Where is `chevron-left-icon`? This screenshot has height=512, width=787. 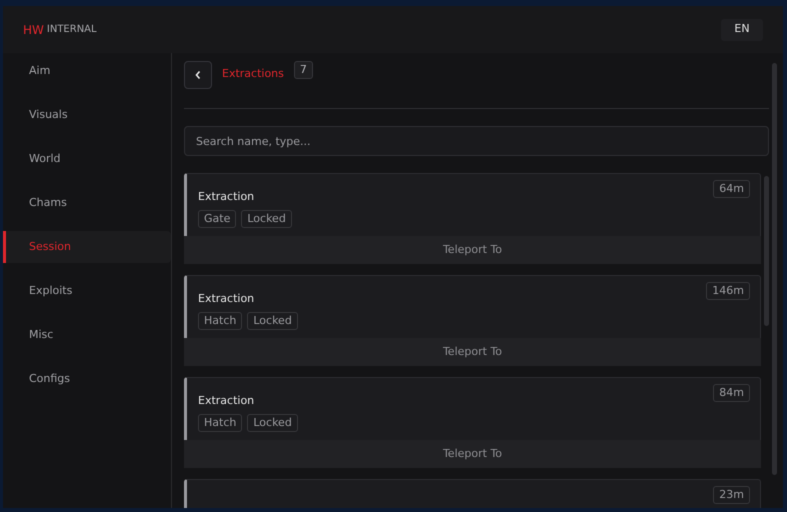 chevron-left-icon is located at coordinates (198, 75).